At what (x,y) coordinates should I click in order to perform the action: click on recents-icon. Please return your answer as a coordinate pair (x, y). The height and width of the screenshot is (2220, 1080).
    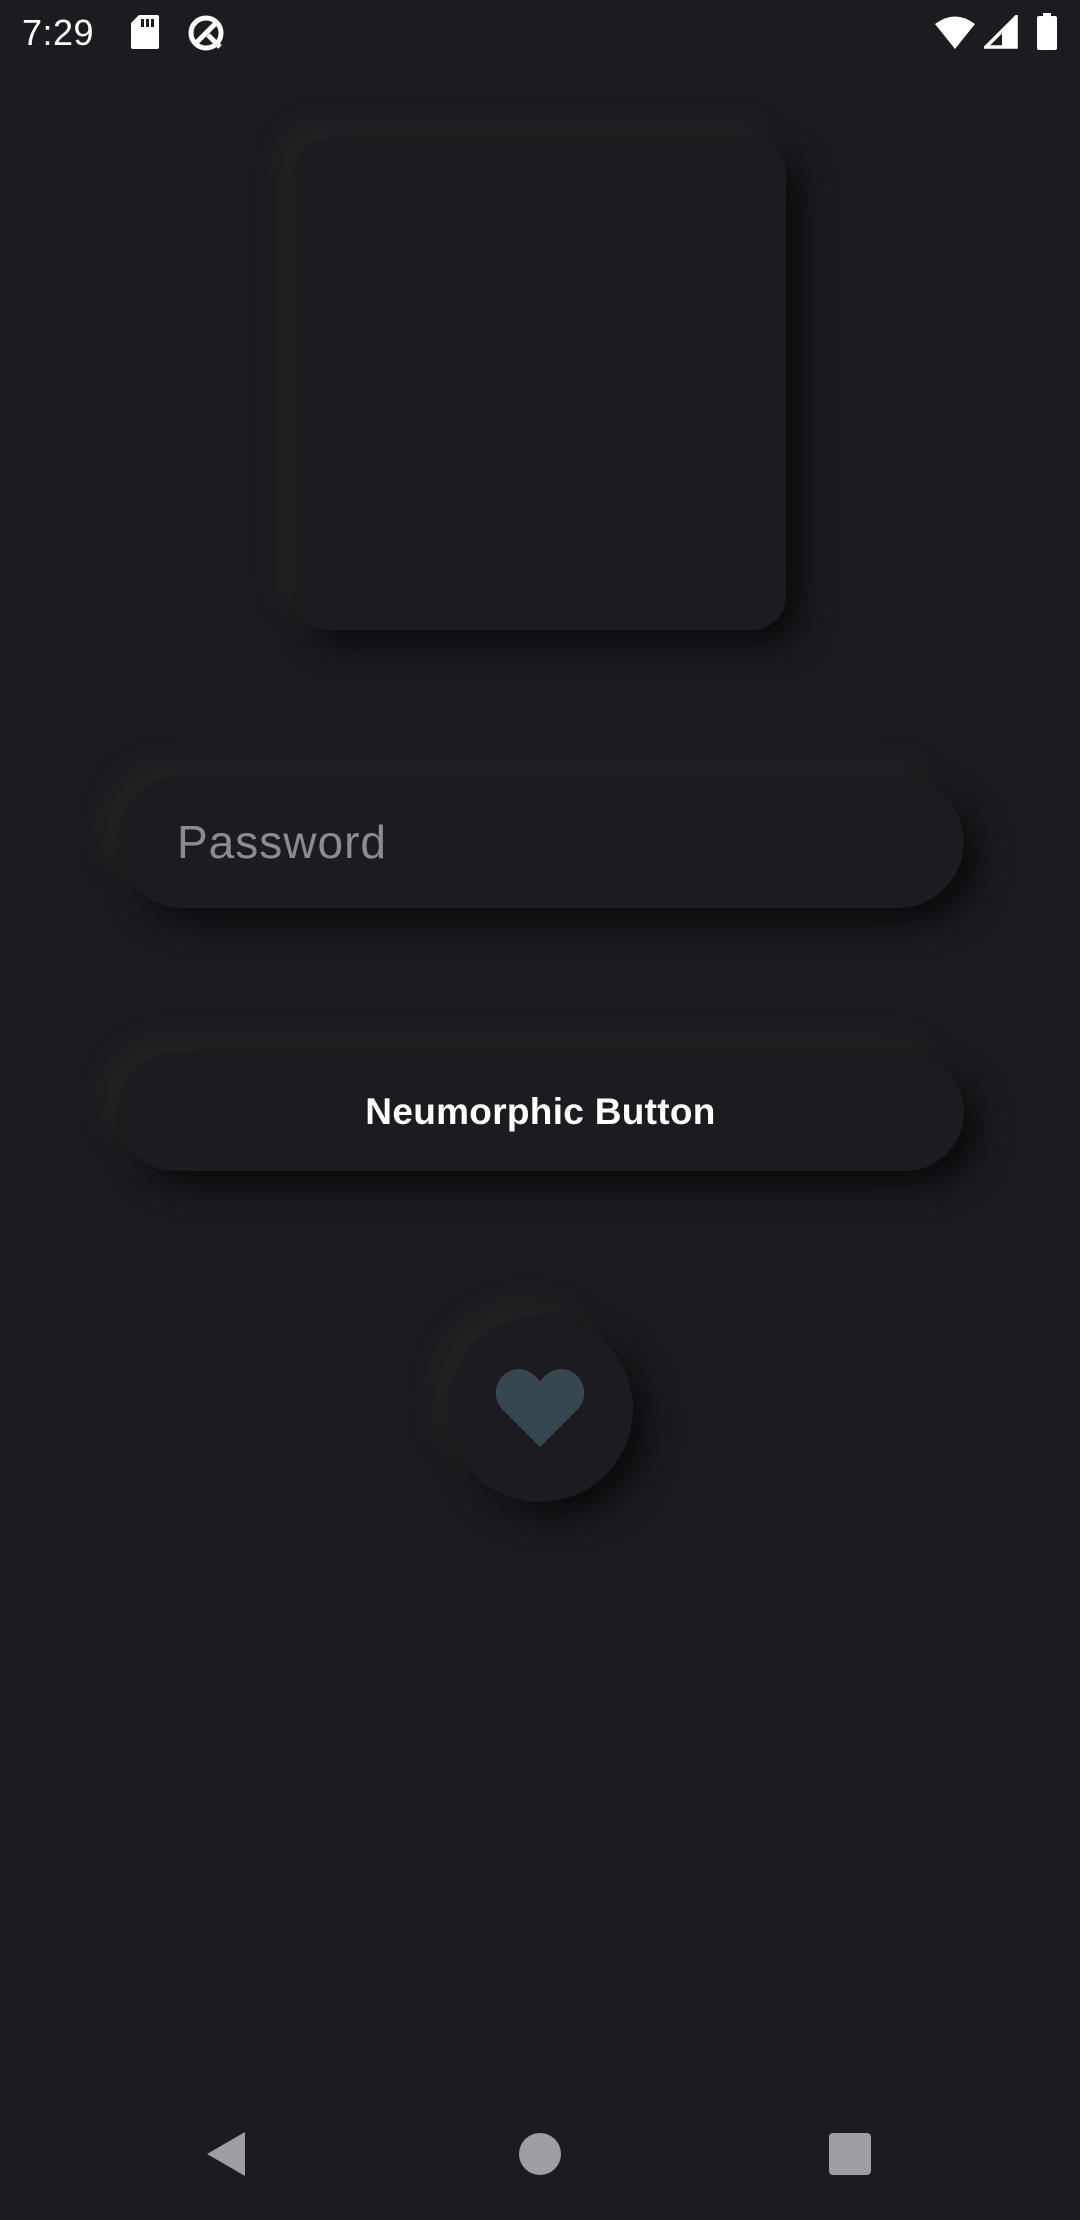
    Looking at the image, I should click on (850, 2154).